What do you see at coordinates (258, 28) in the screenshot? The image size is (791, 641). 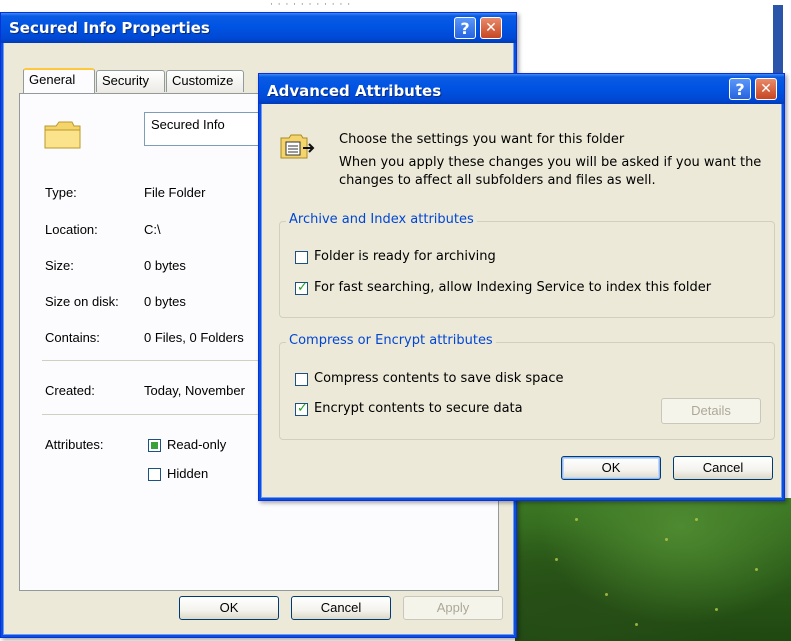 I see `properties-titlebar: Secured Info Properties ? ✕` at bounding box center [258, 28].